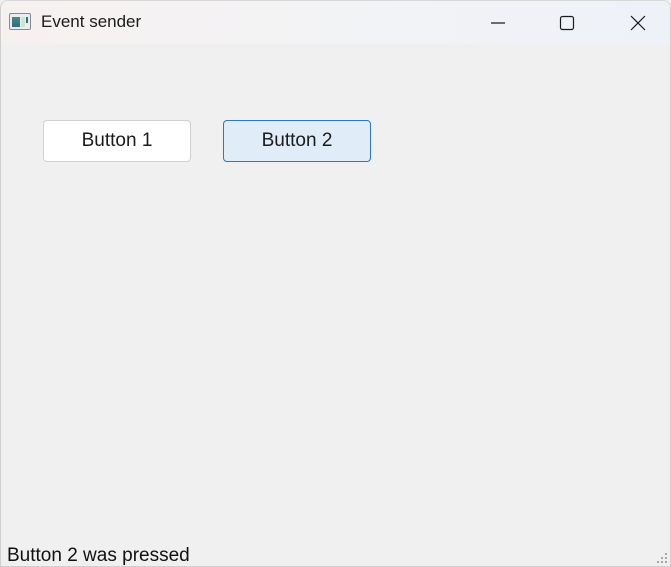 The width and height of the screenshot is (671, 567). Describe the element at coordinates (98, 555) in the screenshot. I see `status-message: Button 2 was pressed` at that location.